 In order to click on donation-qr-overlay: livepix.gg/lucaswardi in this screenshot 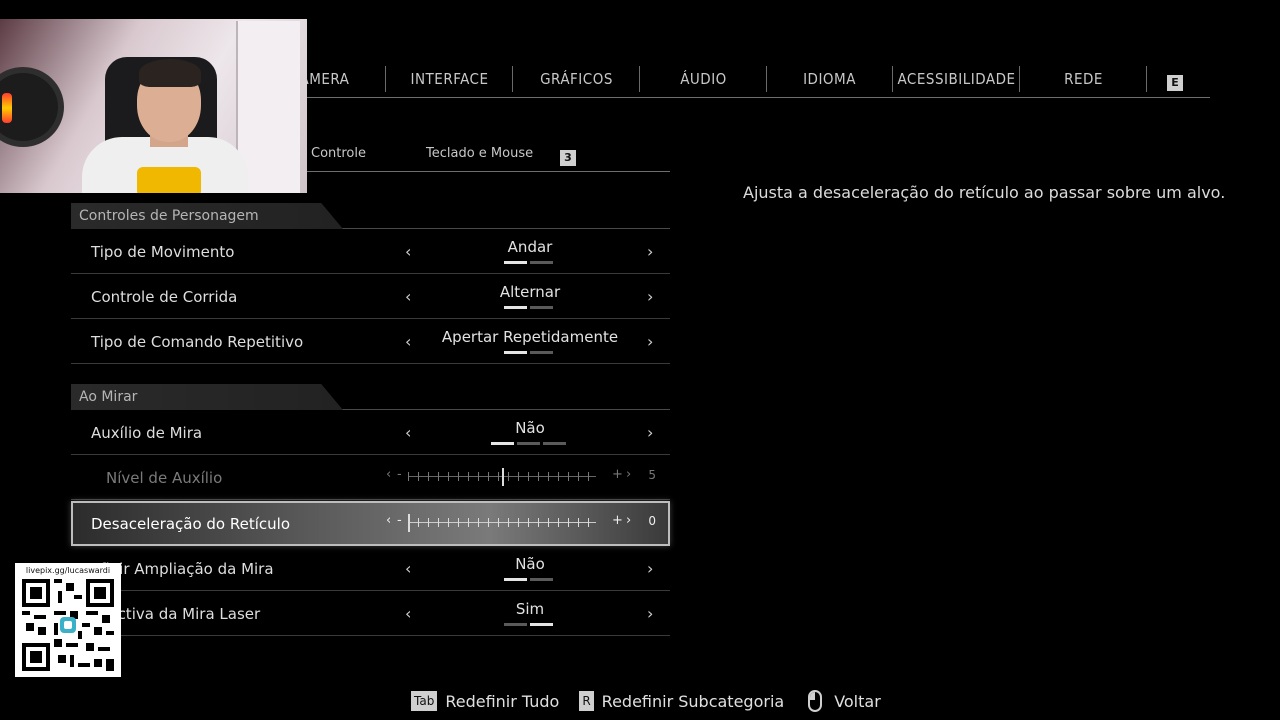, I will do `click(68, 620)`.